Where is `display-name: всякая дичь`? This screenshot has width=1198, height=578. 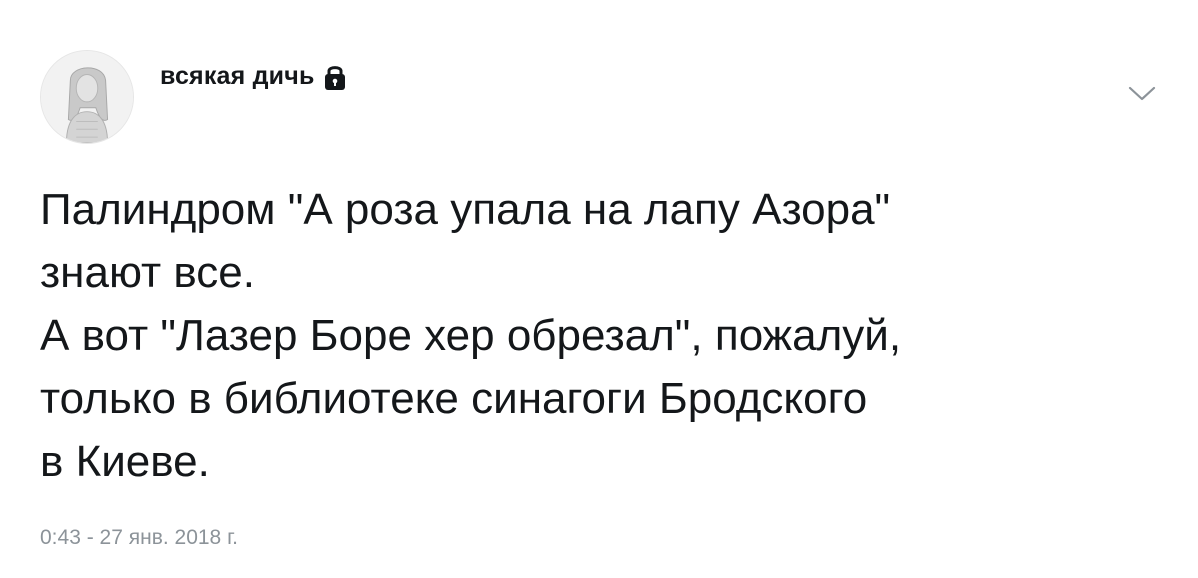 display-name: всякая дичь is located at coordinates (237, 76).